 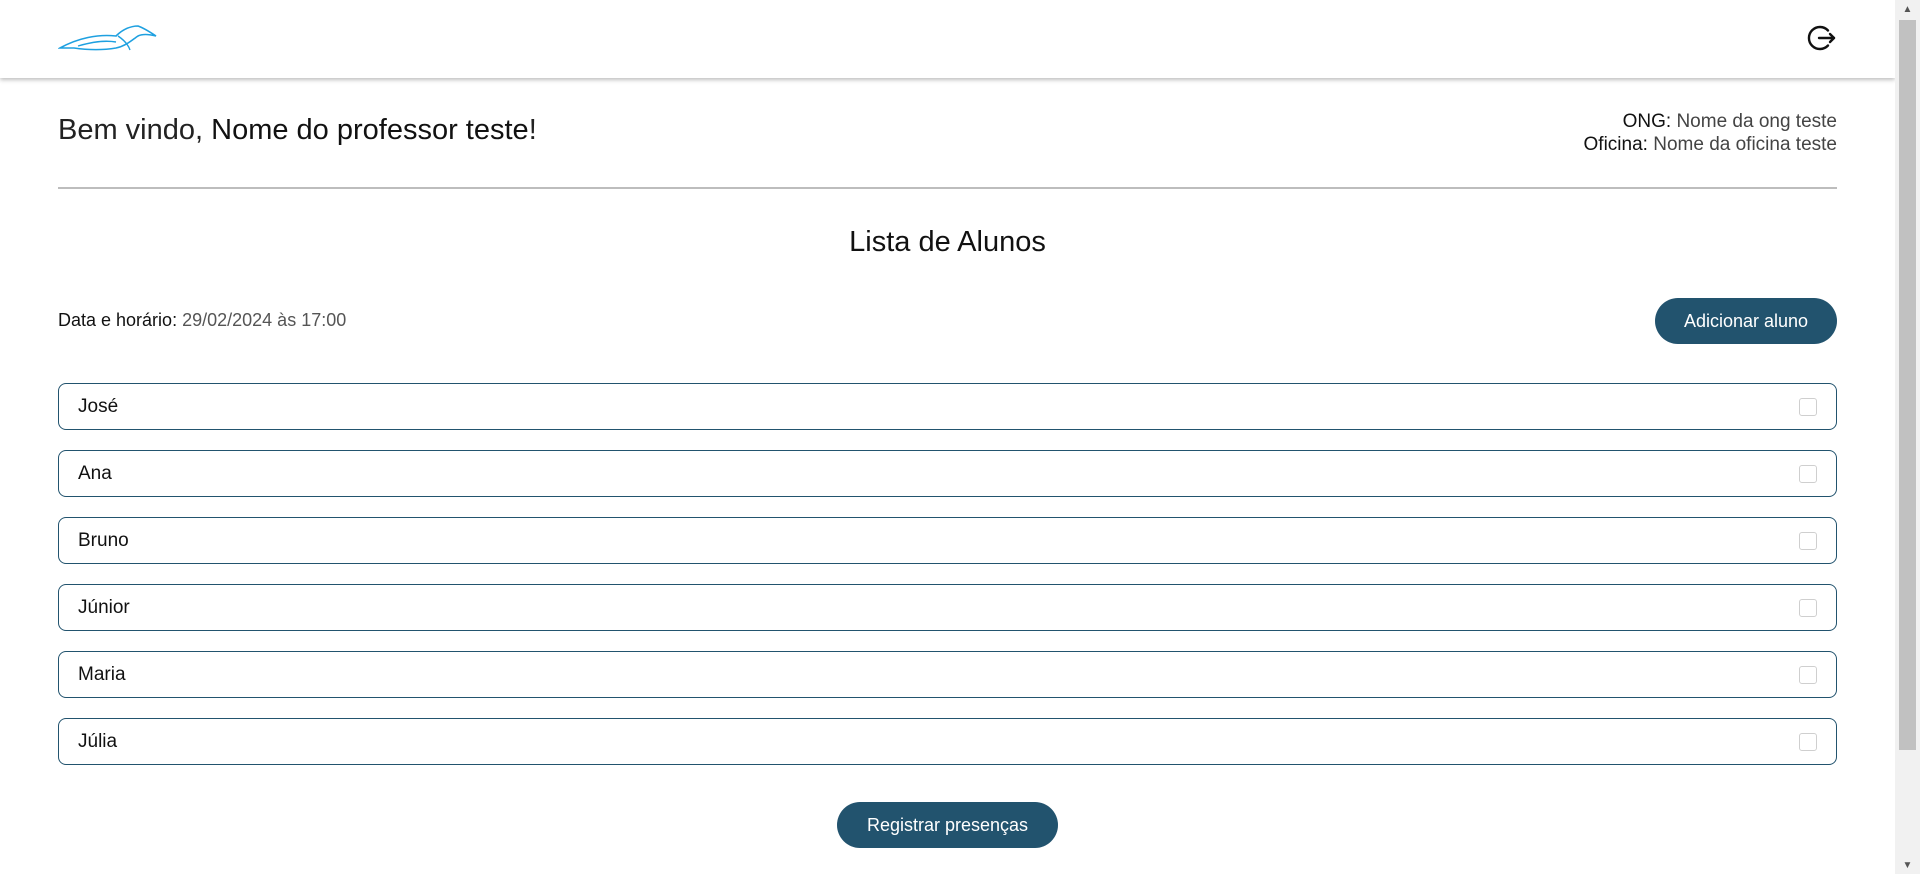 I want to click on vertical-scrollbar: ▲ ▼, so click(x=1907, y=437).